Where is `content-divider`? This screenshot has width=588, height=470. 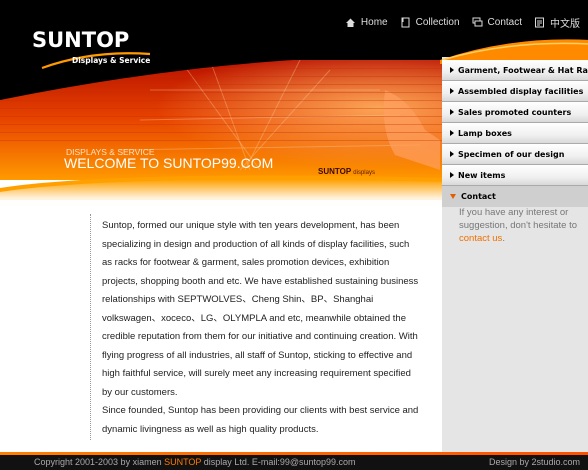
content-divider is located at coordinates (90, 327).